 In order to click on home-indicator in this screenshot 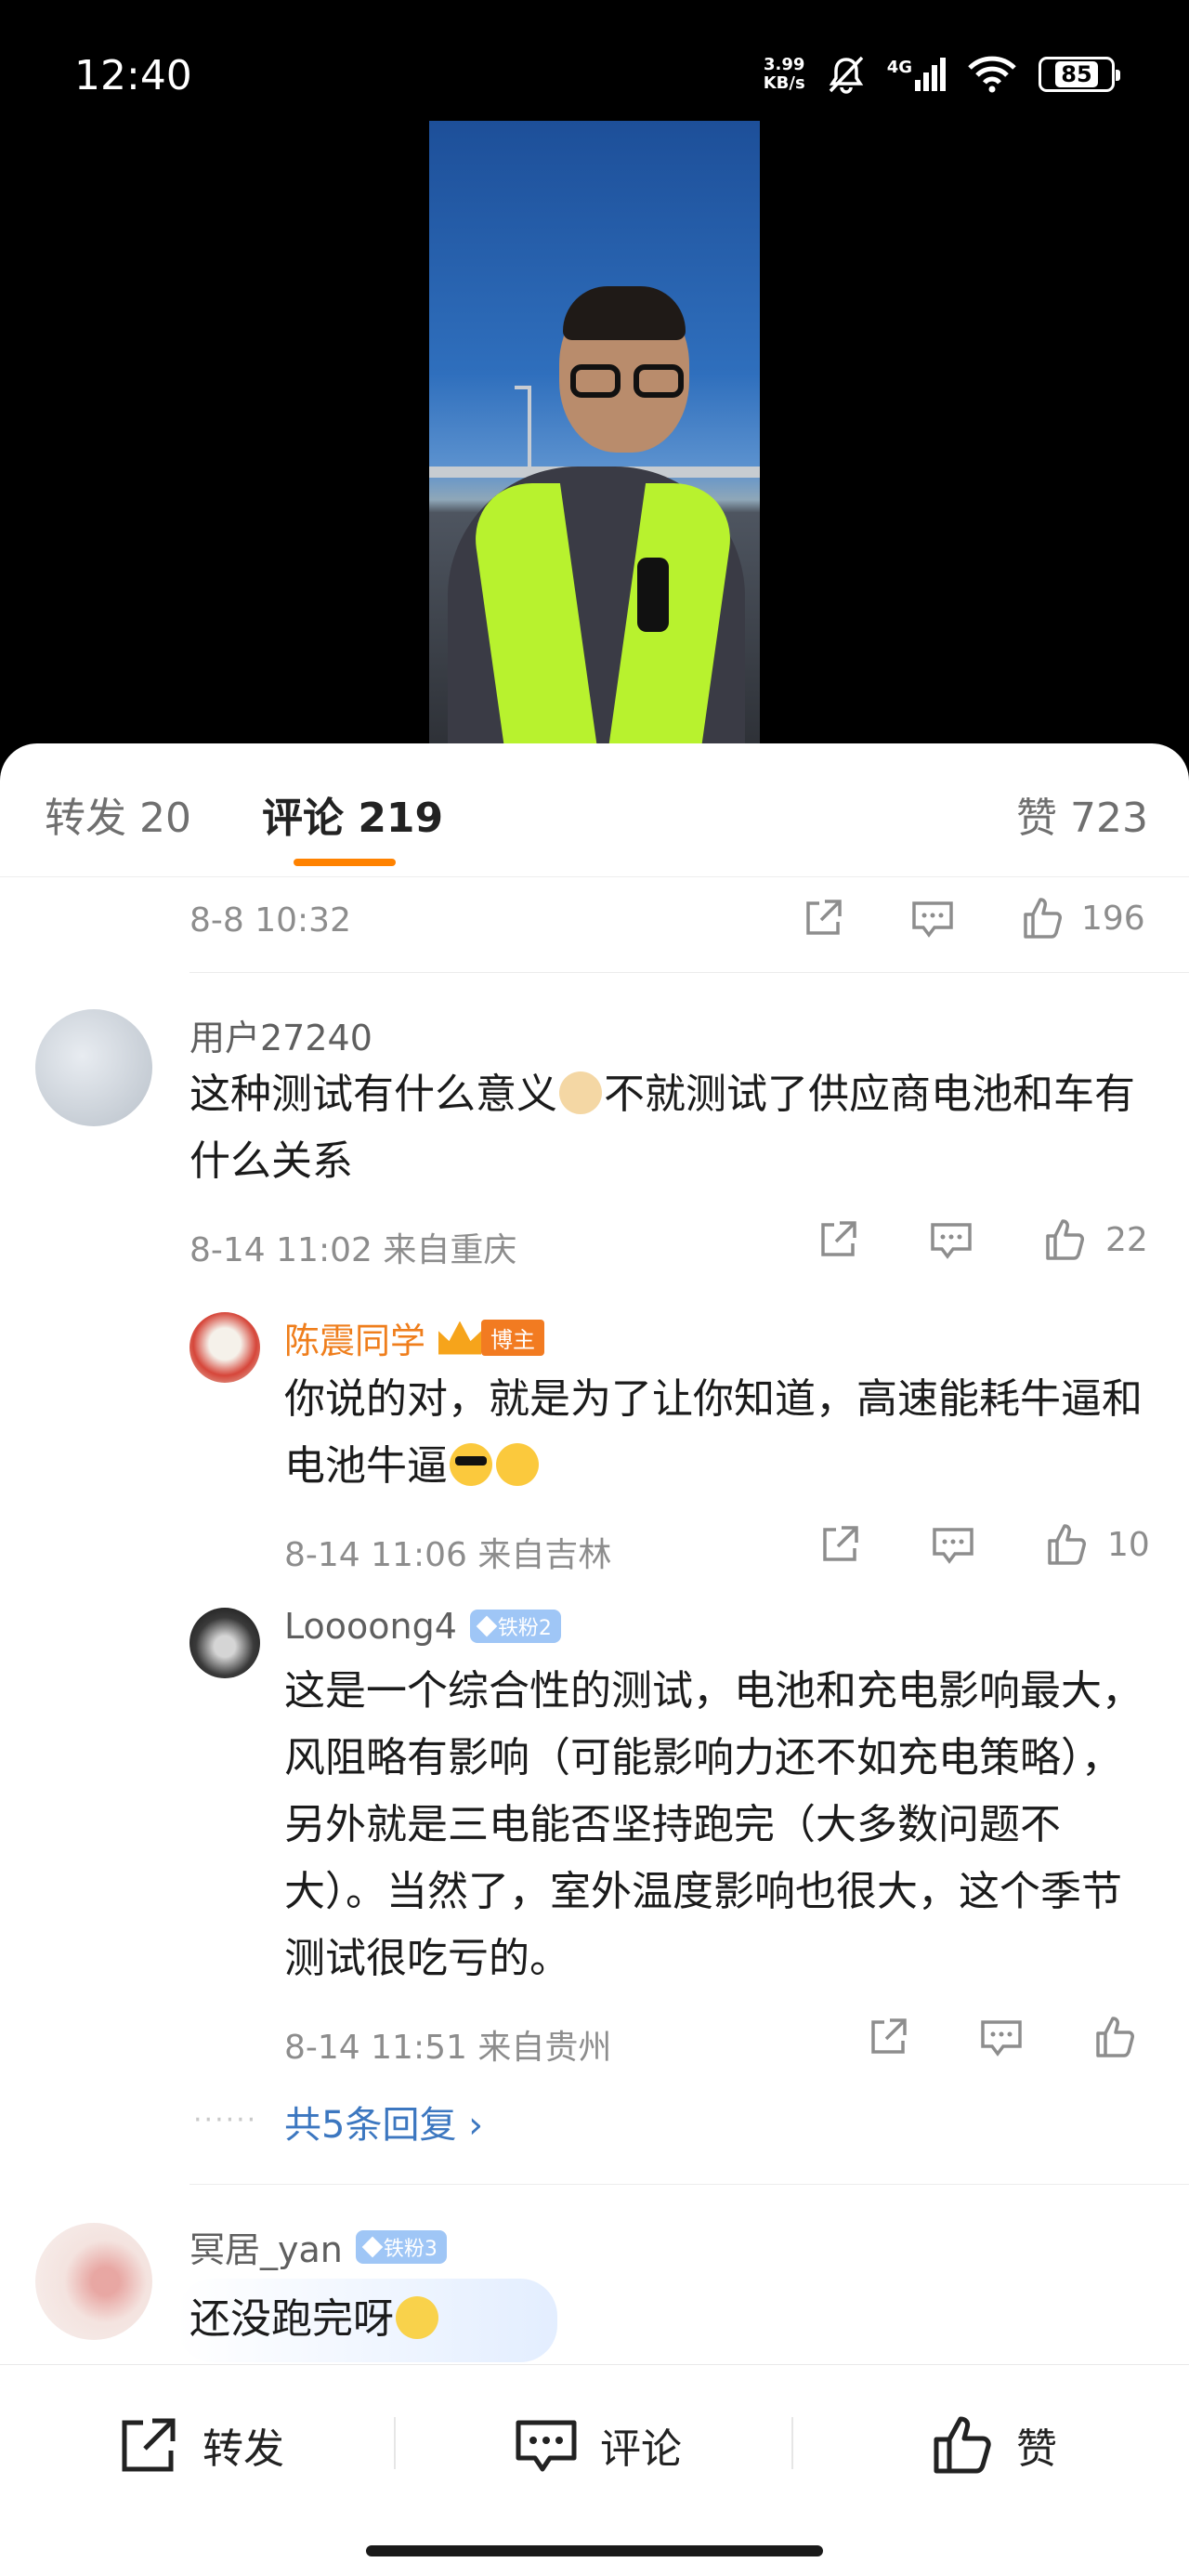, I will do `click(594, 2550)`.